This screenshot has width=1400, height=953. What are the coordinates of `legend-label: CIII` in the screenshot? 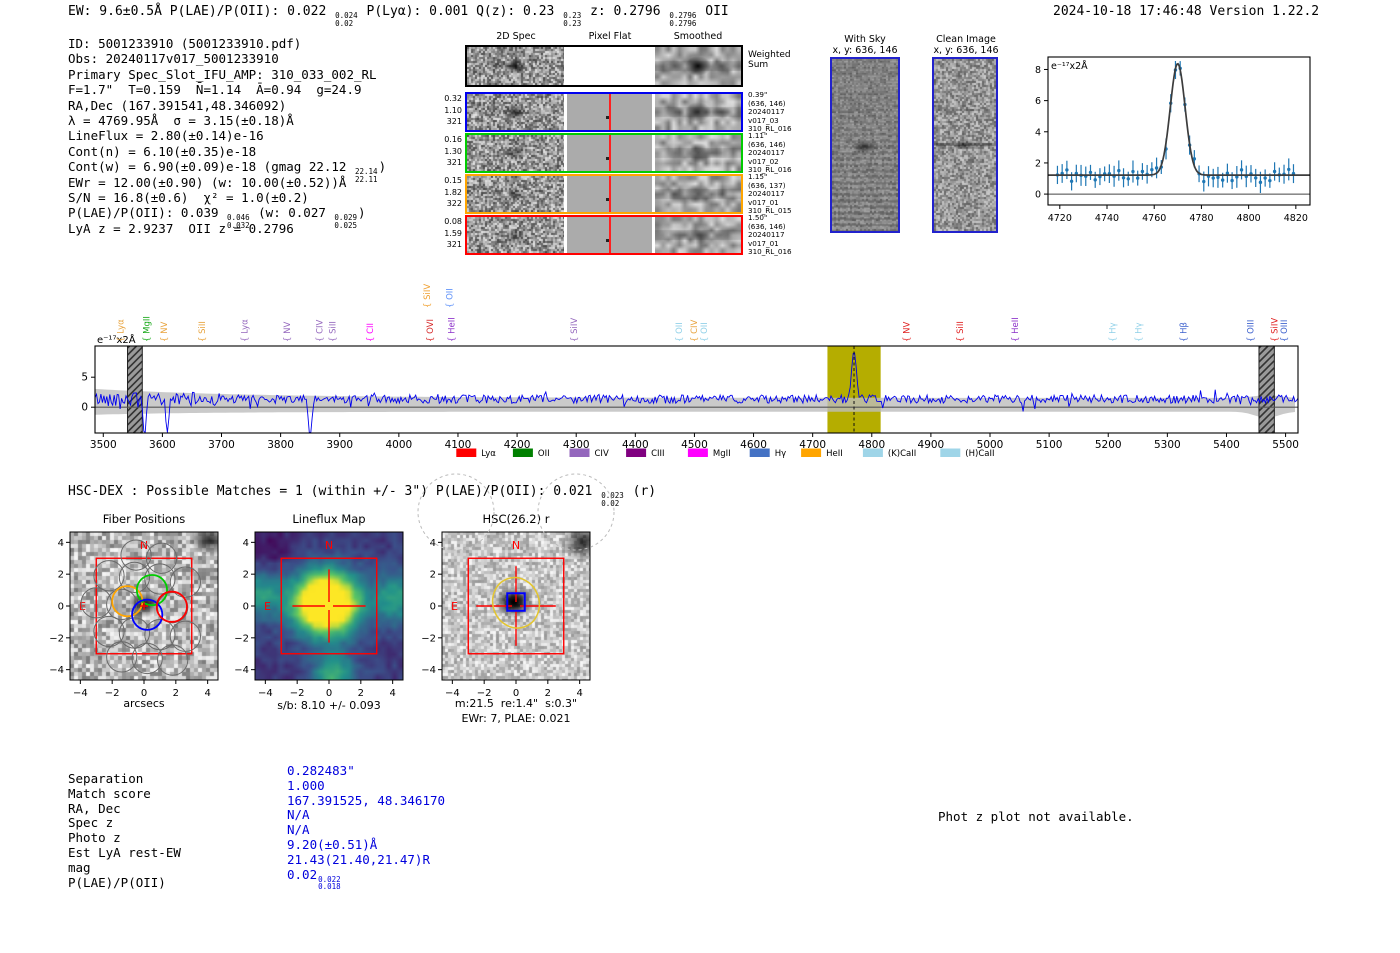 It's located at (657, 454).